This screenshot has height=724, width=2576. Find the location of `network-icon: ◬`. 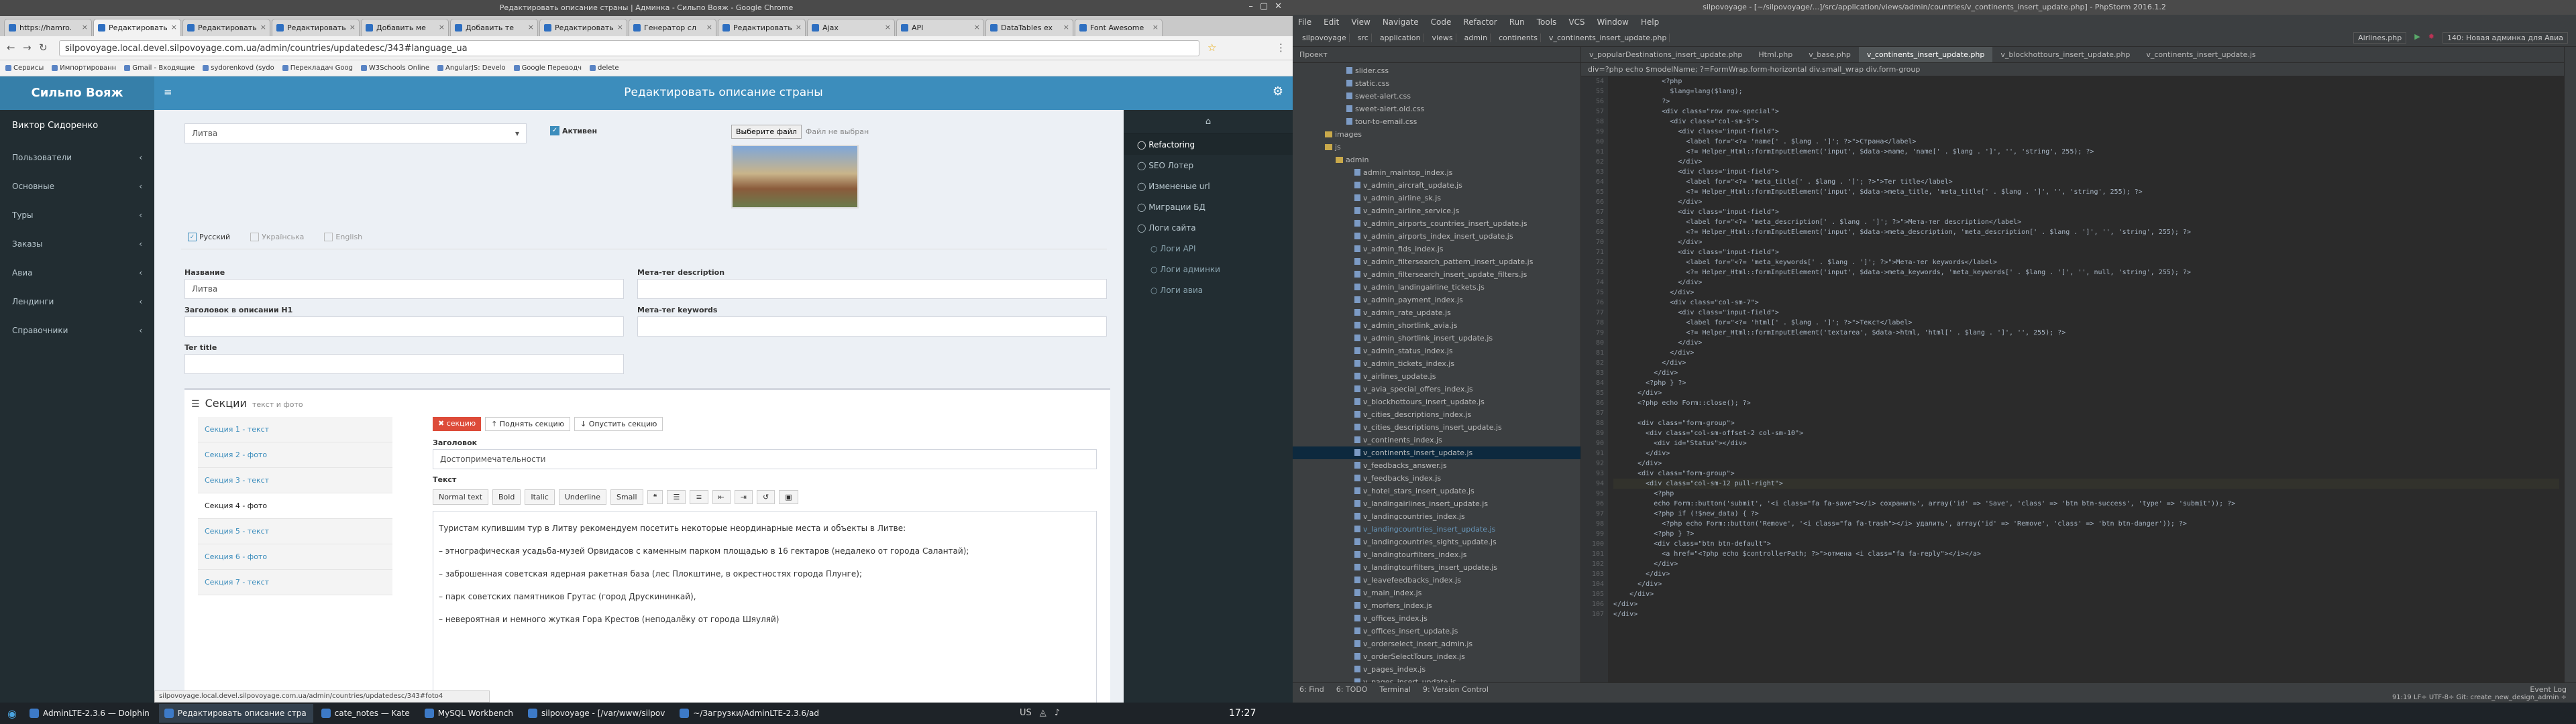

network-icon: ◬ is located at coordinates (1043, 713).